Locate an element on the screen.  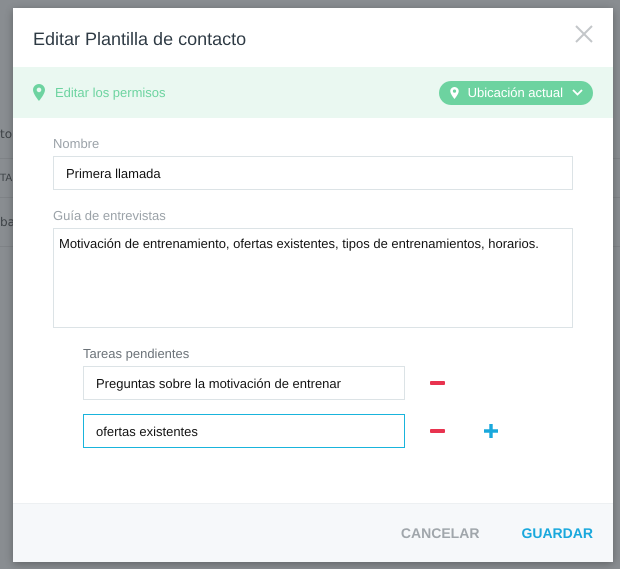
field-label: Nombre is located at coordinates (76, 143).